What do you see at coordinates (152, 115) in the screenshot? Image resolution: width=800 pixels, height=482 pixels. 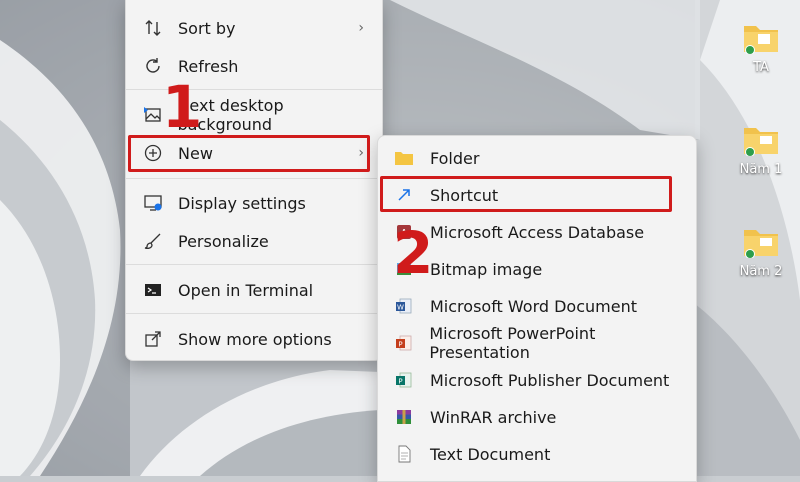 I see `next-background-icon` at bounding box center [152, 115].